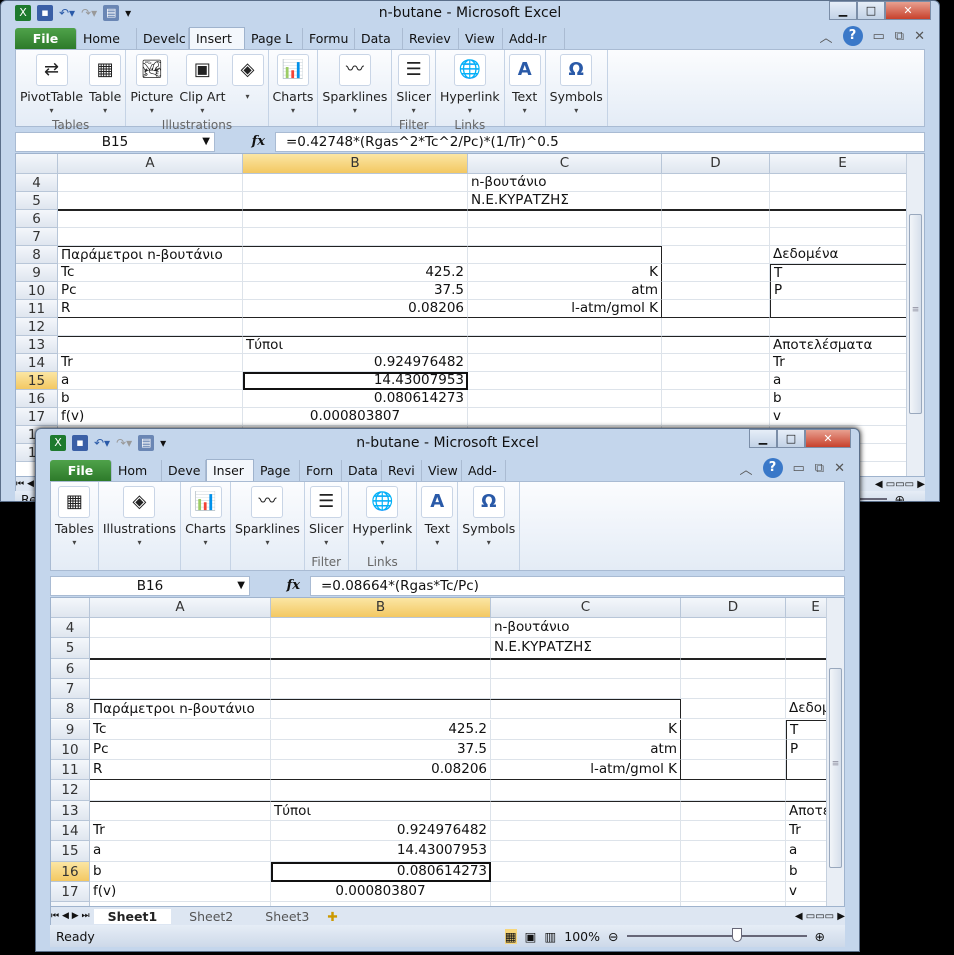  Describe the element at coordinates (716, 255) in the screenshot. I see `cell-D8` at that location.